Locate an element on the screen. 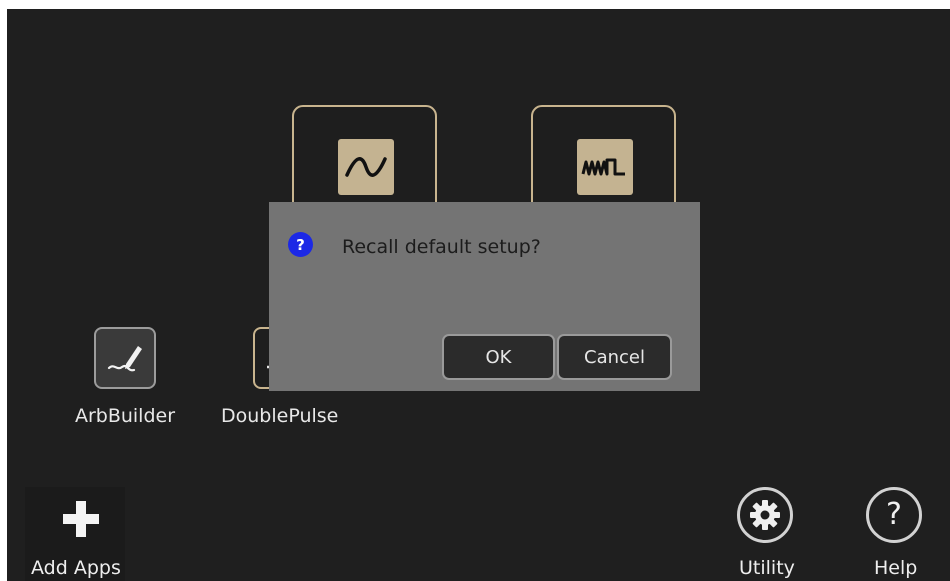  gear-icon is located at coordinates (765, 515).